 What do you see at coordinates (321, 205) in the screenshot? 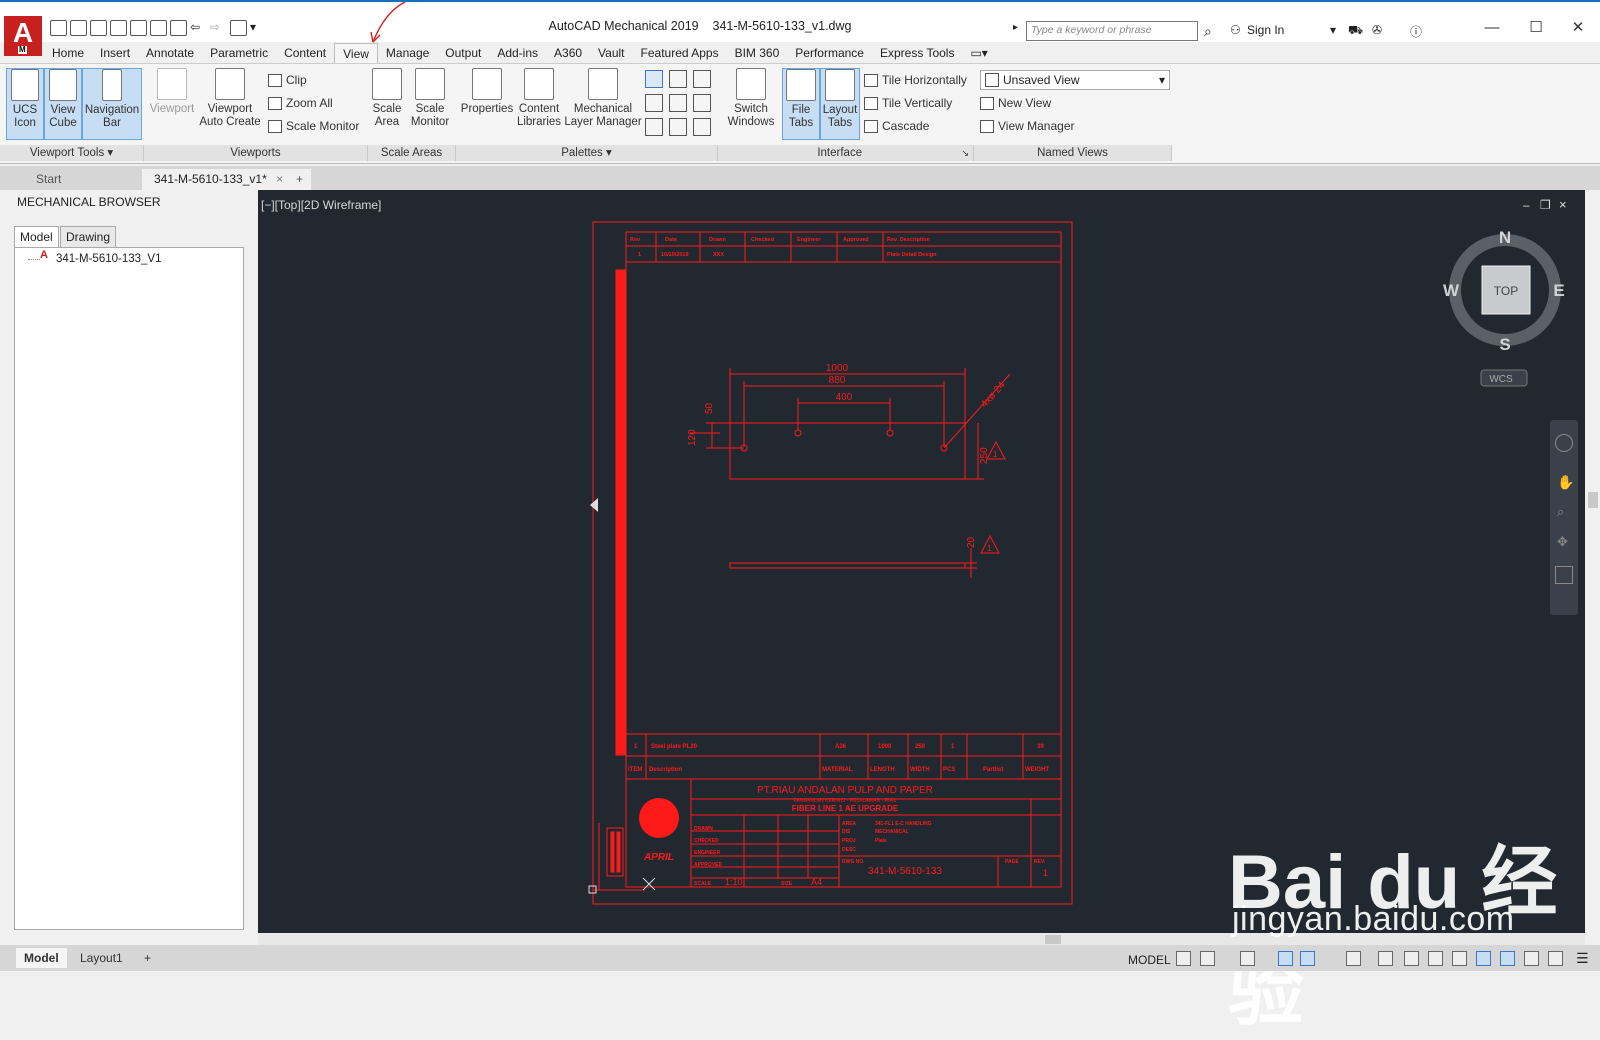
I see `viewport-controls-label: [−][Top][2D Wireframe]` at bounding box center [321, 205].